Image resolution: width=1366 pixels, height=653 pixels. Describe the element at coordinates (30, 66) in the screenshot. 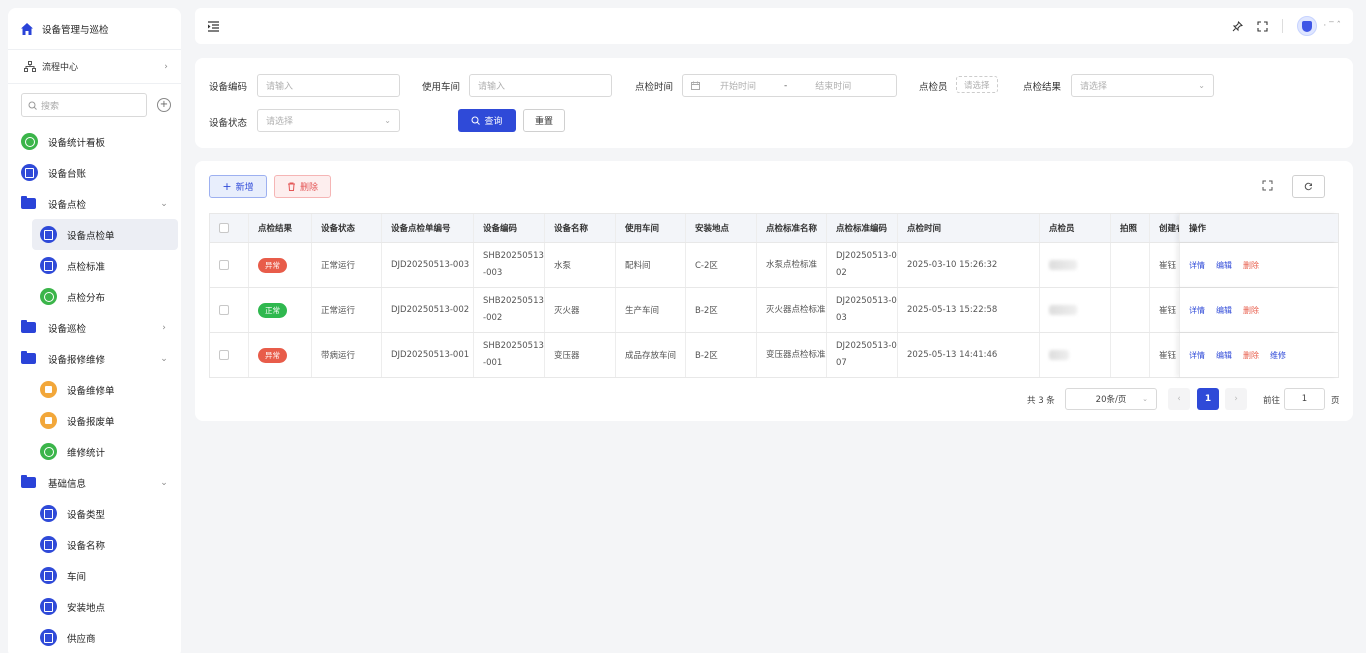

I see `org-chart-icon` at that location.